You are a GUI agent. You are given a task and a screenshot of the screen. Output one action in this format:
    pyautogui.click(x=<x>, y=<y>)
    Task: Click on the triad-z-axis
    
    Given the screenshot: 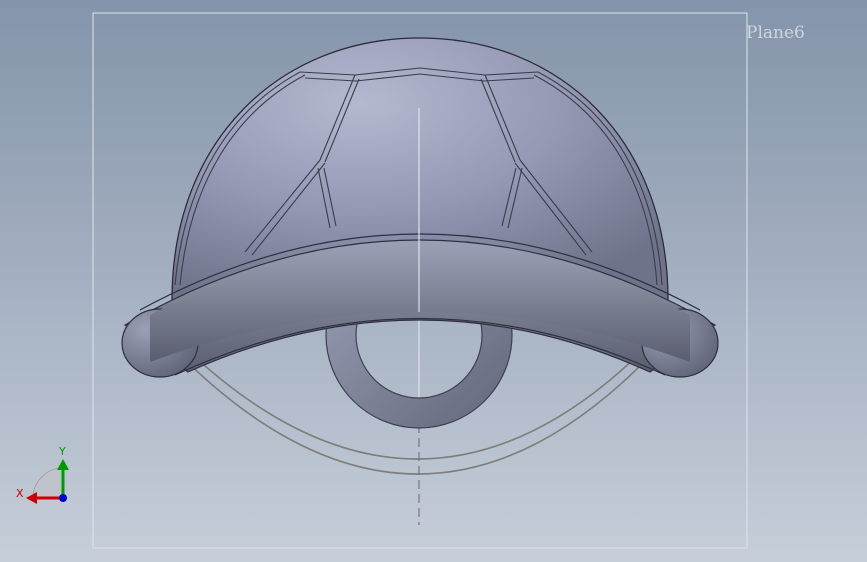 What is the action you would take?
    pyautogui.click(x=63, y=498)
    